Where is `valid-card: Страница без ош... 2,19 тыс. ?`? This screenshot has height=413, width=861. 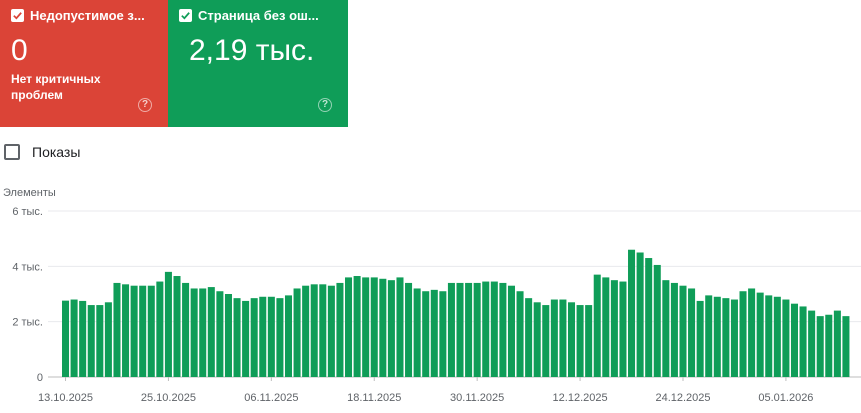 valid-card: Страница без ош... 2,19 тыс. ? is located at coordinates (258, 63).